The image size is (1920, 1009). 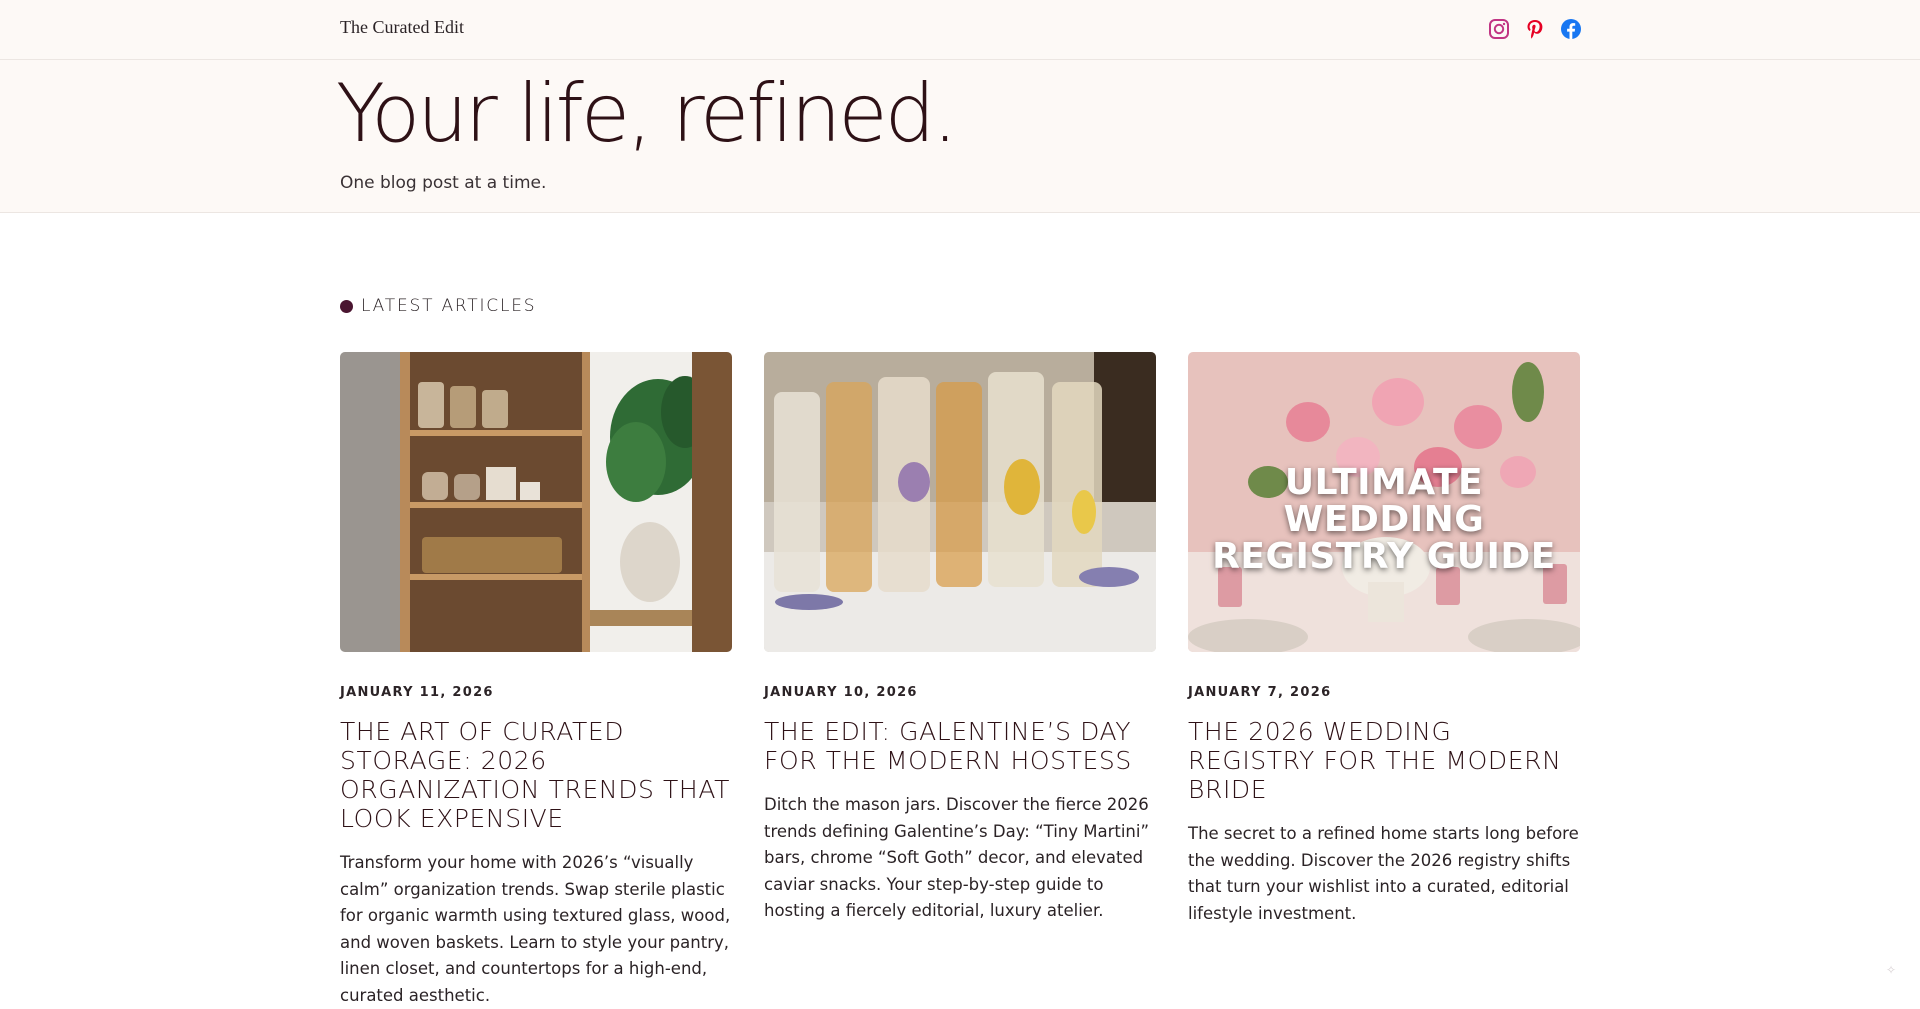 What do you see at coordinates (1384, 692) in the screenshot?
I see `article-date: JANUARY 7, 2026` at bounding box center [1384, 692].